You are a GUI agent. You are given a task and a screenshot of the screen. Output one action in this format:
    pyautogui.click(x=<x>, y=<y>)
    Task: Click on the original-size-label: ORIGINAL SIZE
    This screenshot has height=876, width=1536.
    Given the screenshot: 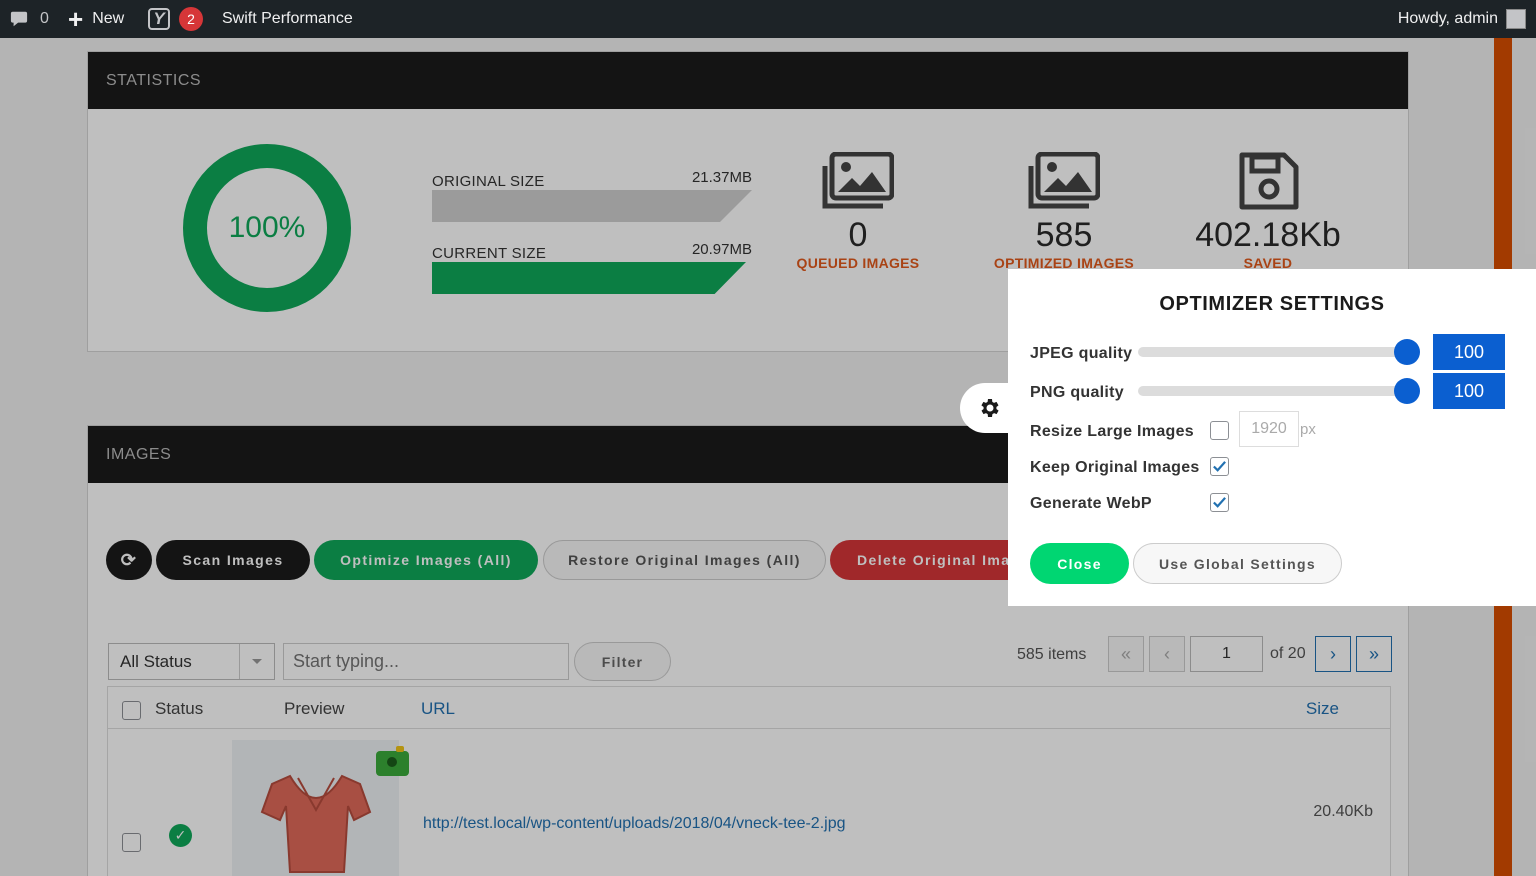 What is the action you would take?
    pyautogui.click(x=488, y=181)
    